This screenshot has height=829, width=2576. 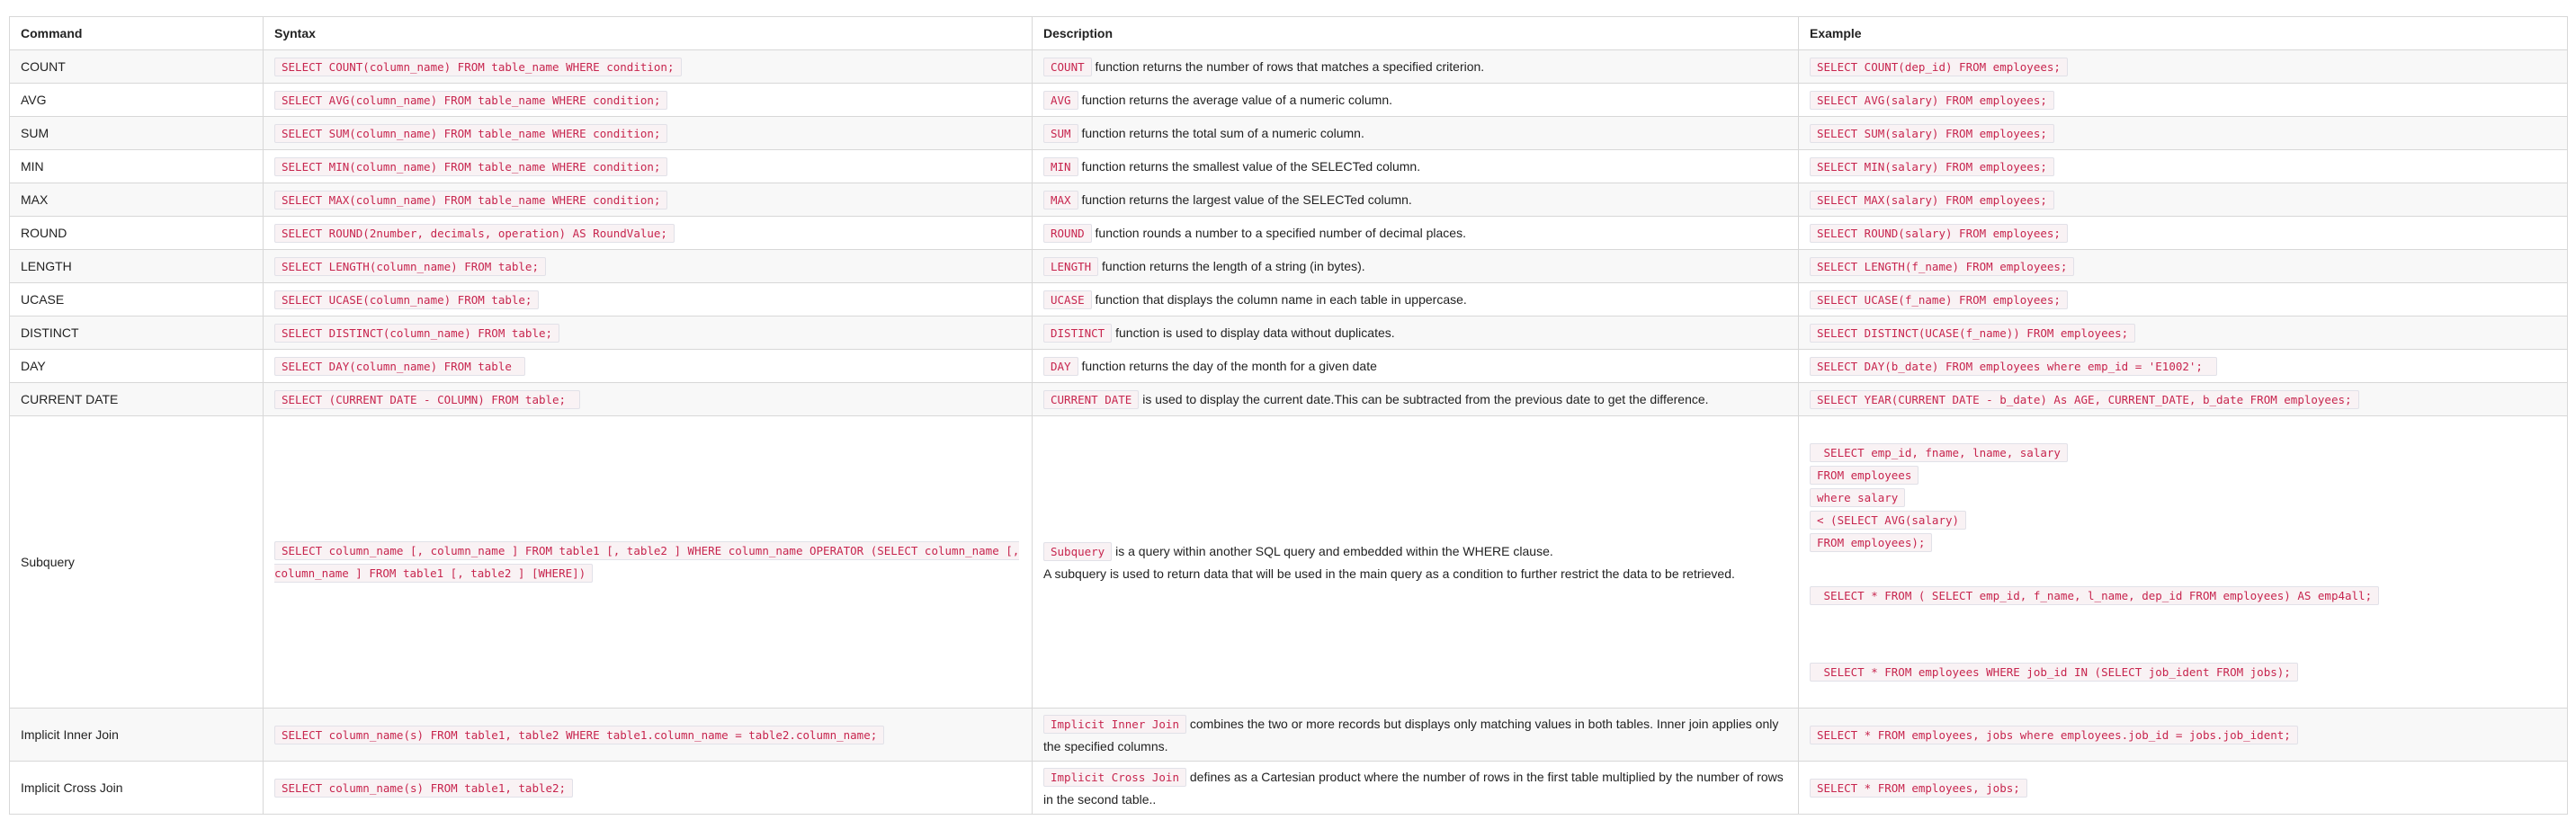 What do you see at coordinates (136, 333) in the screenshot?
I see `command-cell: DISTINCT` at bounding box center [136, 333].